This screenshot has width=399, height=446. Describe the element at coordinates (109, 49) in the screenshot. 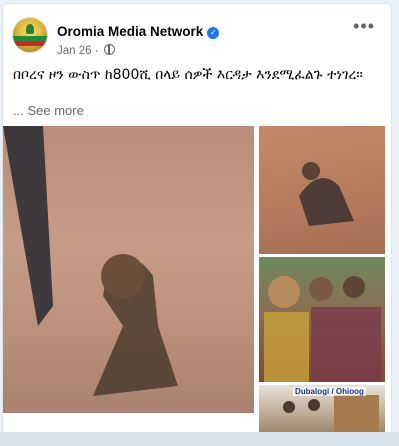

I see `globe-icon` at that location.